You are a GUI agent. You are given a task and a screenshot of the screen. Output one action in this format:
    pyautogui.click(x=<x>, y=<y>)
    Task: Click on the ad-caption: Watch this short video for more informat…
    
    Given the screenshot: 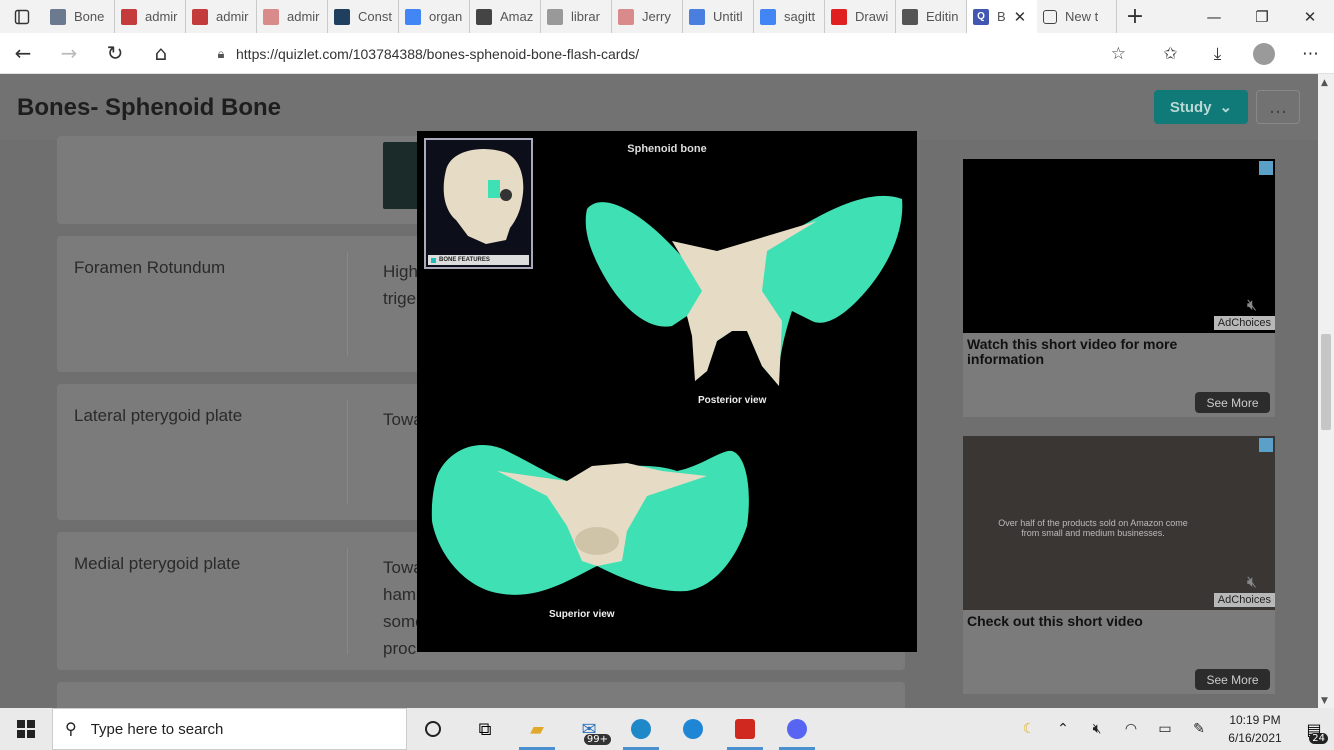 What is the action you would take?
    pyautogui.click(x=1087, y=352)
    